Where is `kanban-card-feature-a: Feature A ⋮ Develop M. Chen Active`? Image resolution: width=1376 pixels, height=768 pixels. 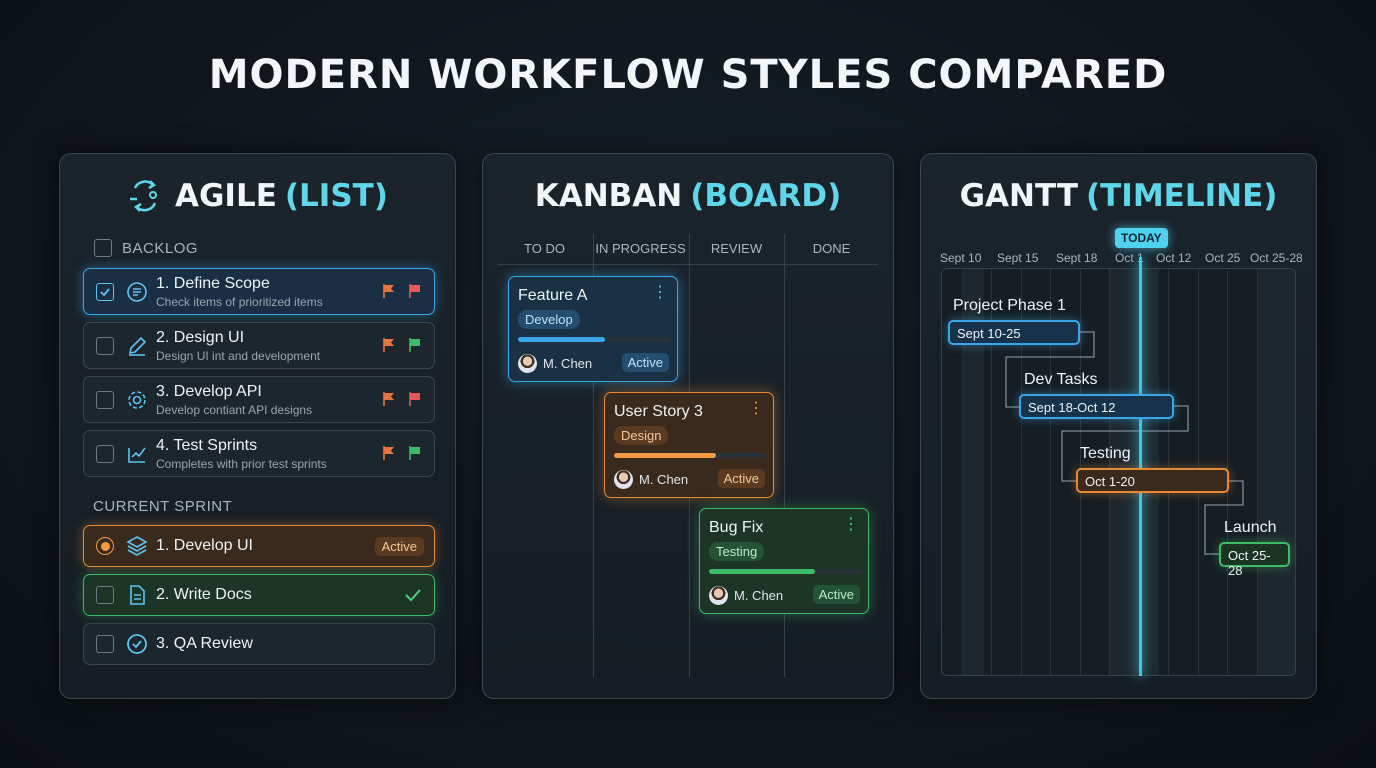
kanban-card-feature-a: Feature A ⋮ Develop M. Chen Active is located at coordinates (593, 329).